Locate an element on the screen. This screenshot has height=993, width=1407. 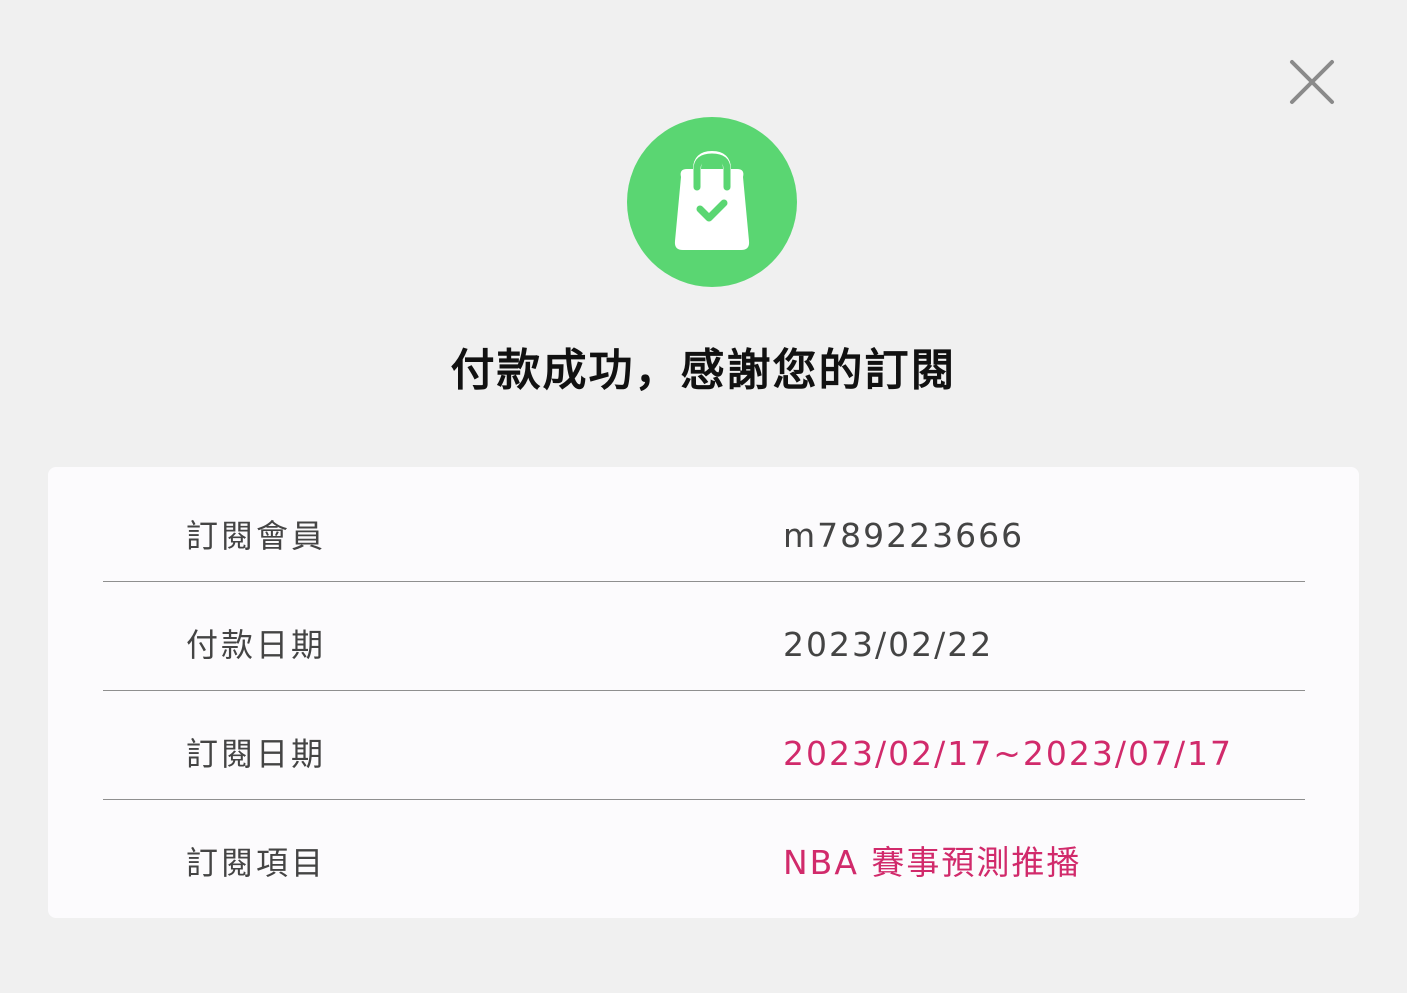
detail-value: m789223666 is located at coordinates (904, 535).